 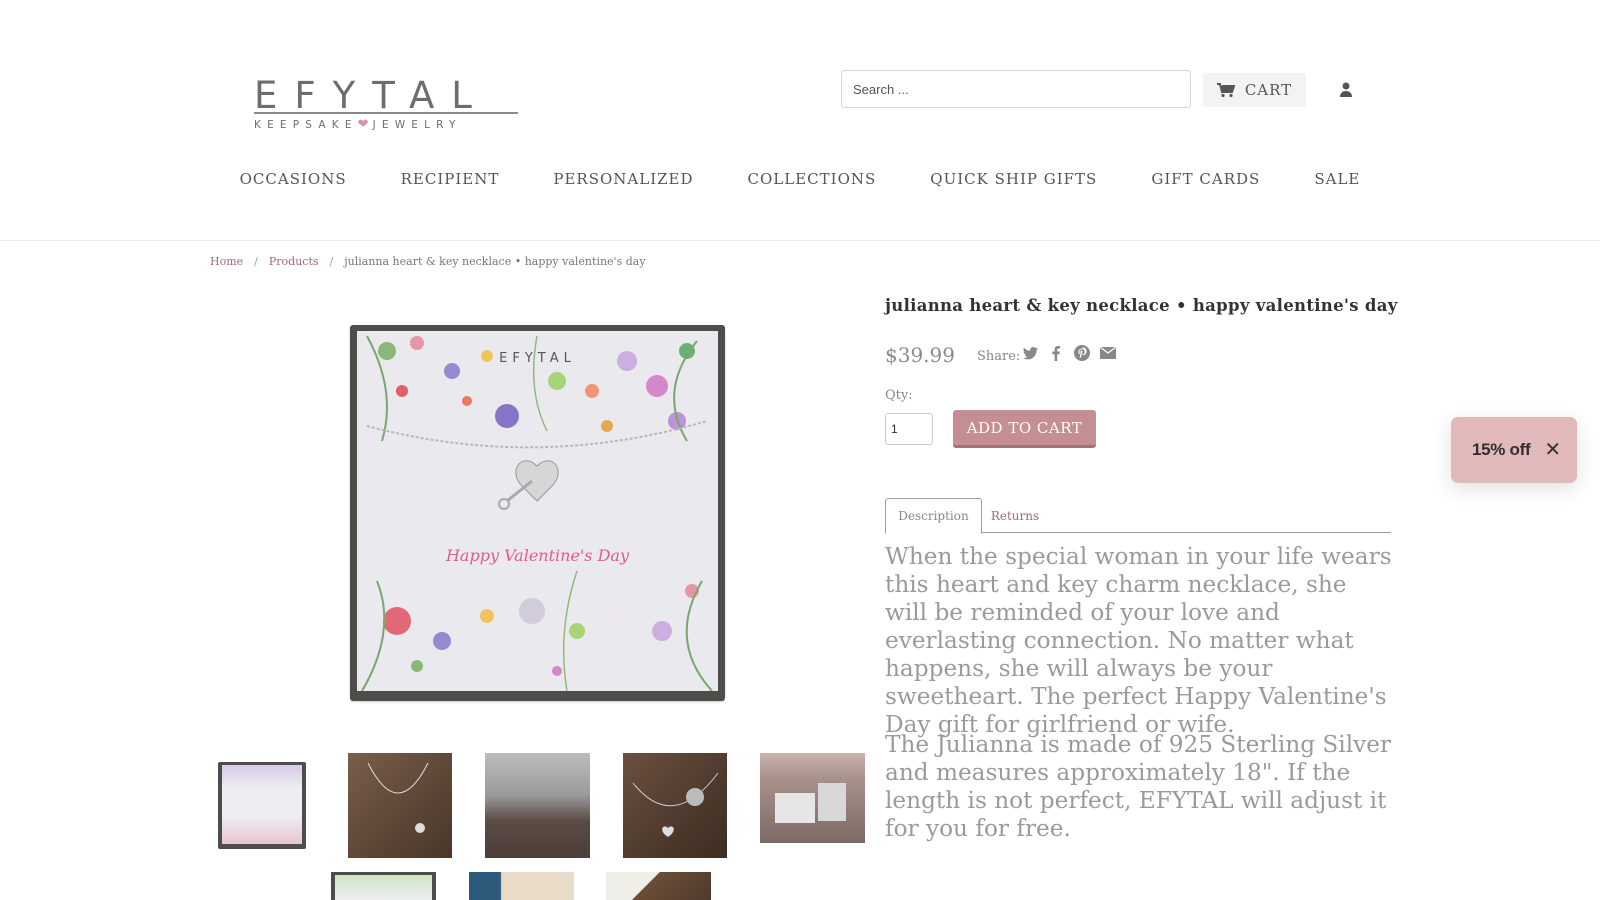 I want to click on nav-item-gift-cards: GIFT CARDS, so click(x=1205, y=179).